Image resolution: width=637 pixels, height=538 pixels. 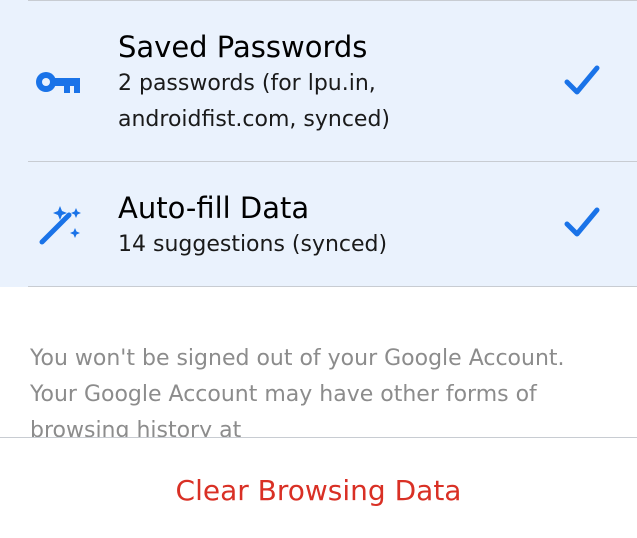 What do you see at coordinates (582, 225) in the screenshot?
I see `autofill-data-checkmark-icon` at bounding box center [582, 225].